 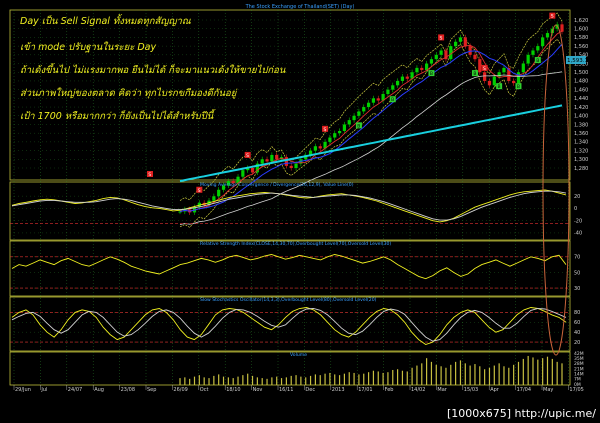 I want to click on rsi-lines, so click(x=290, y=271).